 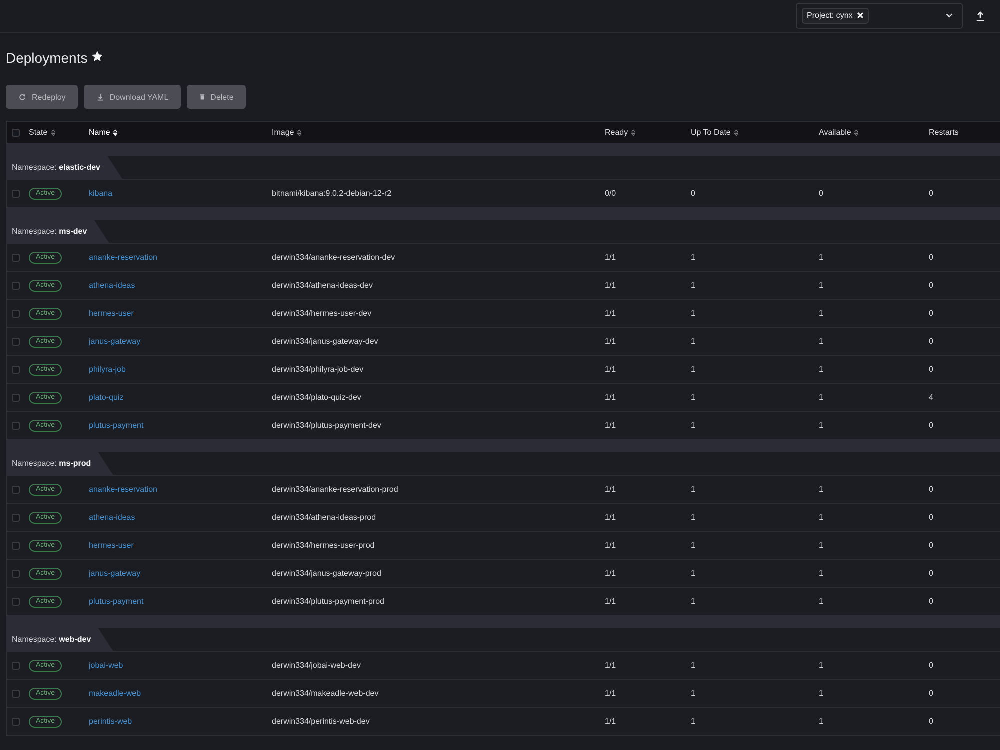 I want to click on column-header: Available, so click(x=835, y=132).